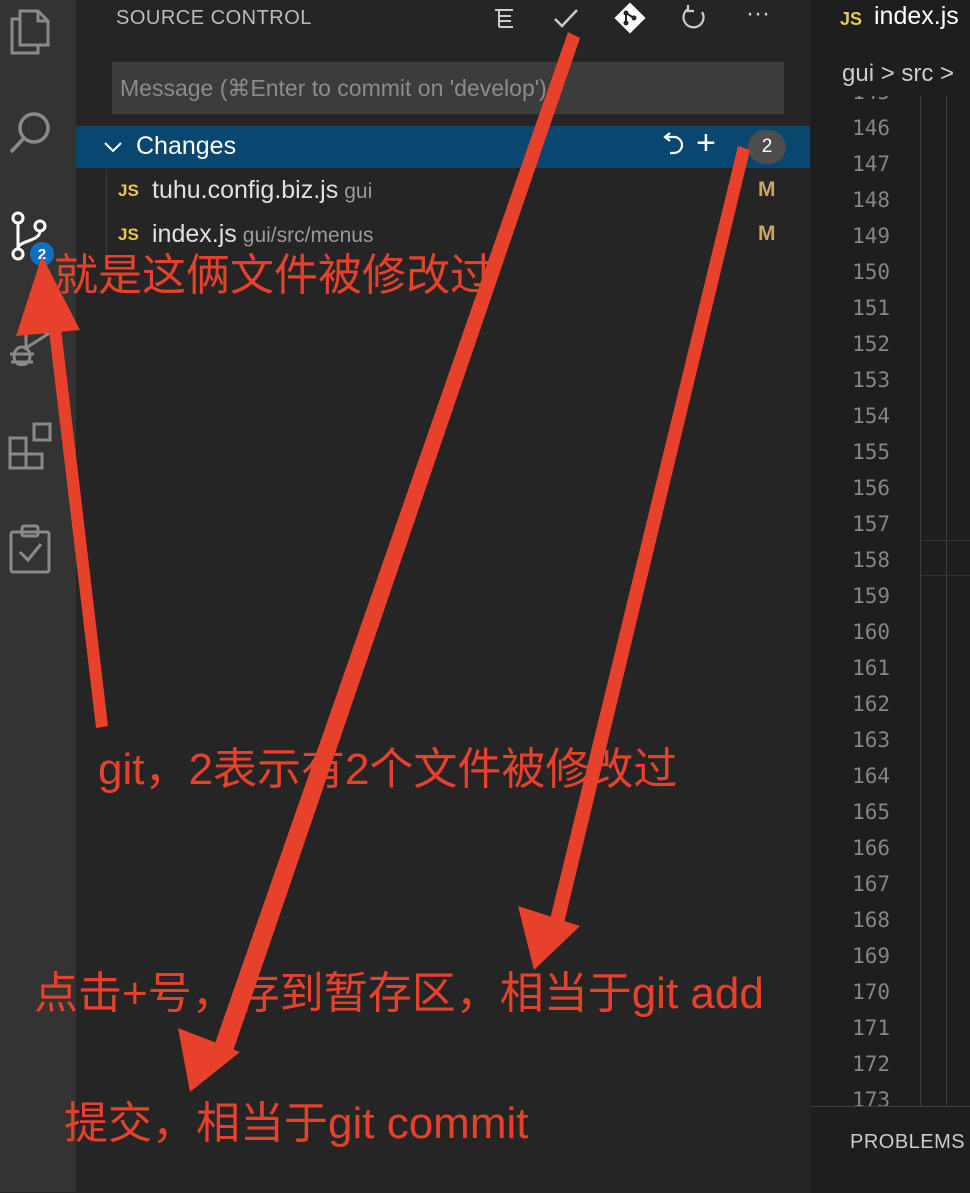  I want to click on breadcrumb: gui > src >, so click(898, 74).